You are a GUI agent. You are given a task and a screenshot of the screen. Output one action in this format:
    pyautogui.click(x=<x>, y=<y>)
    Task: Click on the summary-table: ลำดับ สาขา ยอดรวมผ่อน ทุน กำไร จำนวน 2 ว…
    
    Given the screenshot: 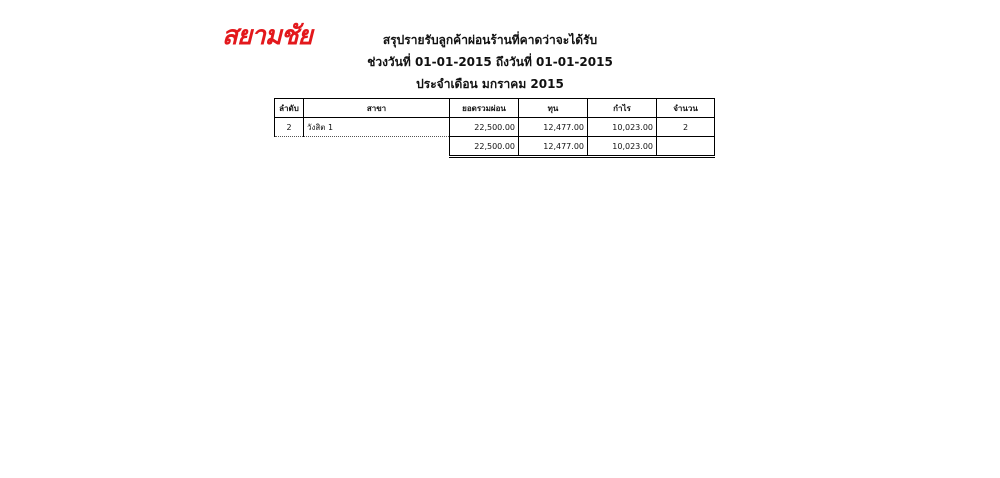 What is the action you would take?
    pyautogui.click(x=494, y=128)
    